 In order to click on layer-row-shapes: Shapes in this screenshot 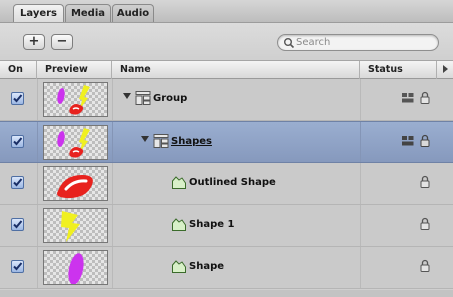, I will do `click(226, 142)`.